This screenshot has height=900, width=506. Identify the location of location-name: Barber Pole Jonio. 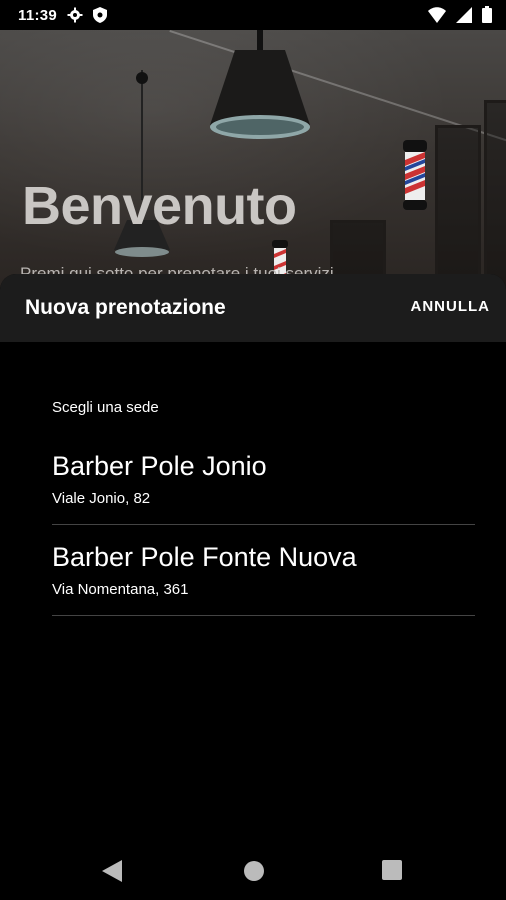
(159, 466).